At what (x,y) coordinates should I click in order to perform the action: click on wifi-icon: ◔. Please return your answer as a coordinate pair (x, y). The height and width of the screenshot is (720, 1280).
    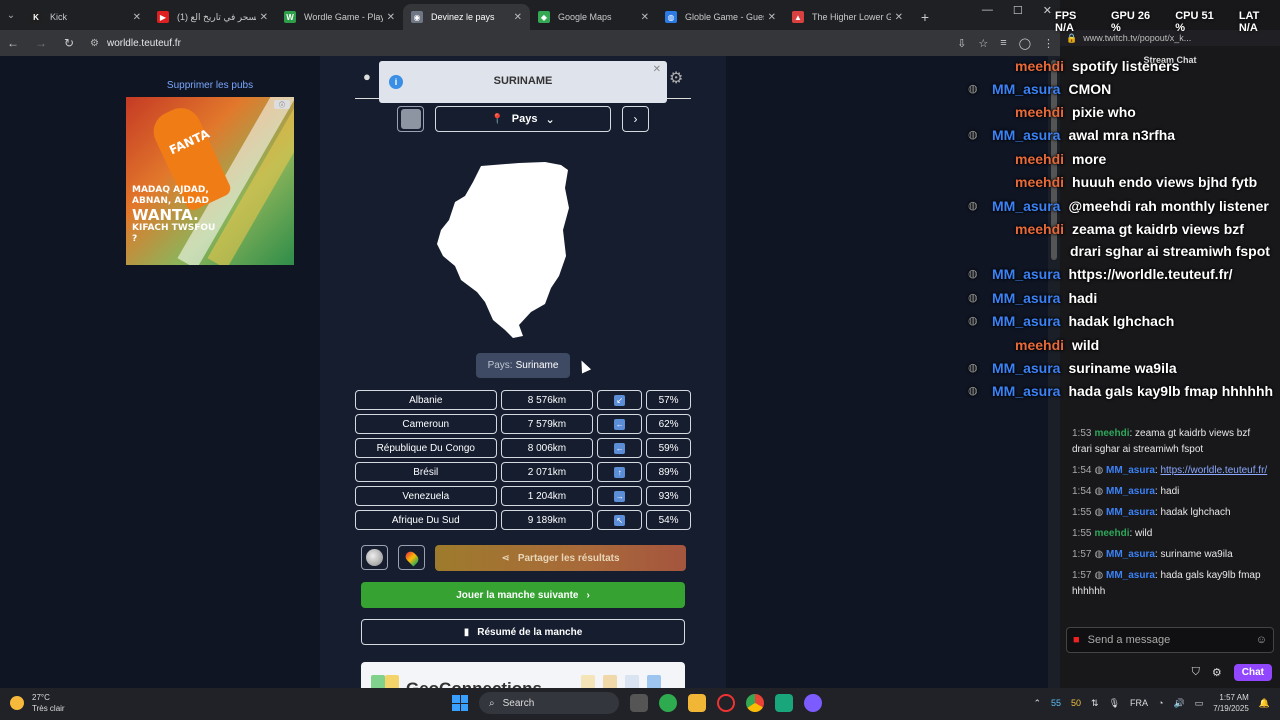
    Looking at the image, I should click on (1160, 703).